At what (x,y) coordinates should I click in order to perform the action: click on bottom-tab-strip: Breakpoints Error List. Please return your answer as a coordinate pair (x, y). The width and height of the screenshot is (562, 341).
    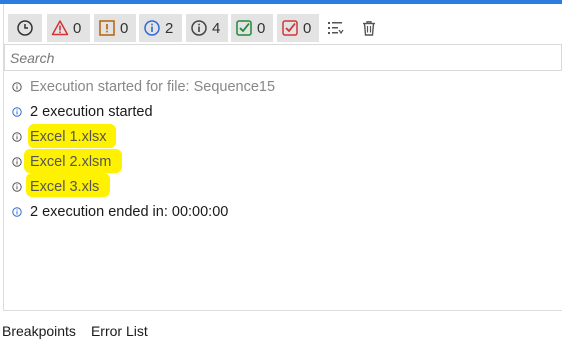
    Looking at the image, I should click on (81, 330).